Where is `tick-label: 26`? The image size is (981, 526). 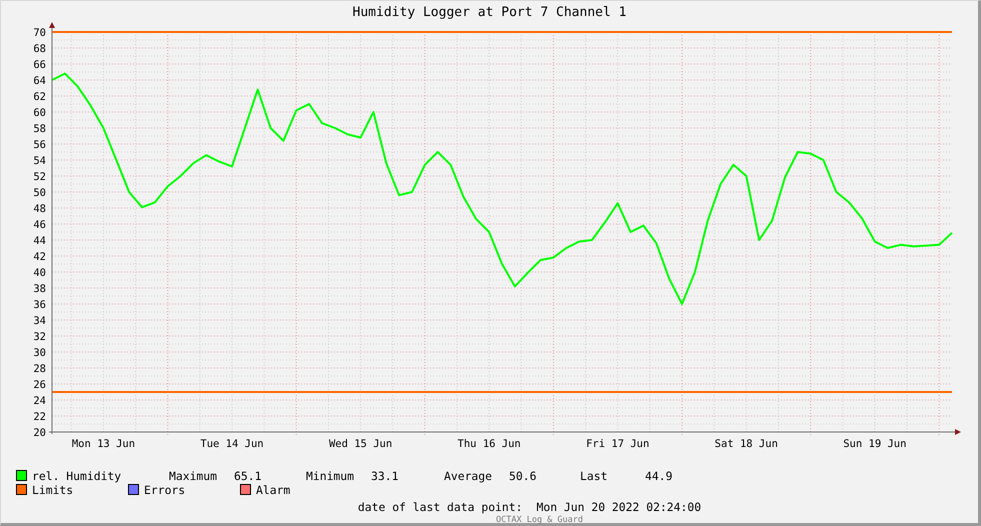
tick-label: 26 is located at coordinates (39, 385).